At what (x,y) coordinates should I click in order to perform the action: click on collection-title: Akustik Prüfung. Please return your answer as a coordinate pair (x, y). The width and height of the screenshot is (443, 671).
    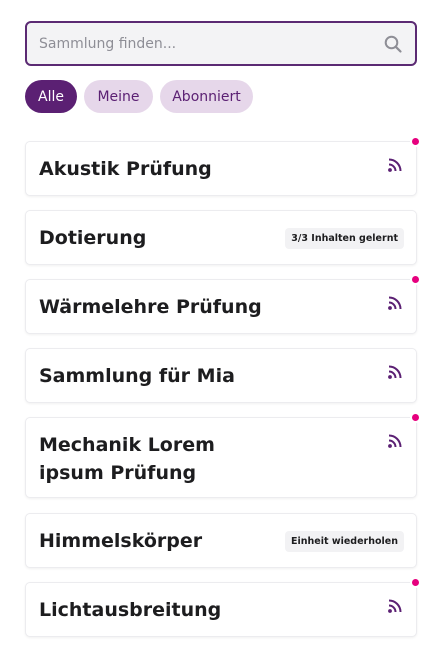
    Looking at the image, I should click on (125, 169).